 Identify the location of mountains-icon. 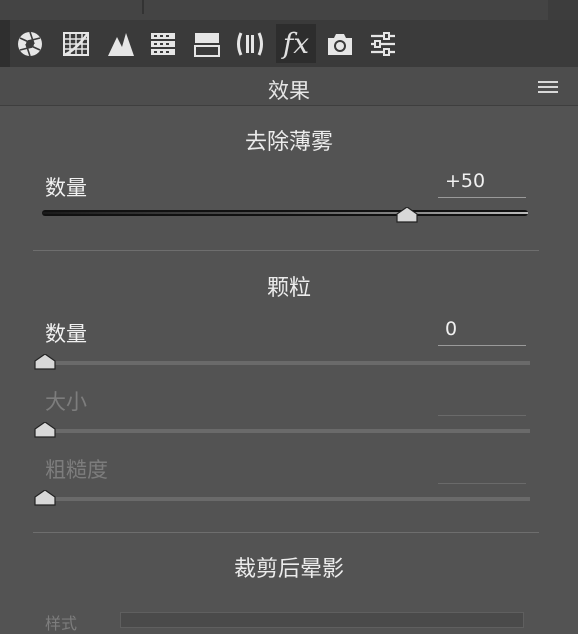
(121, 44).